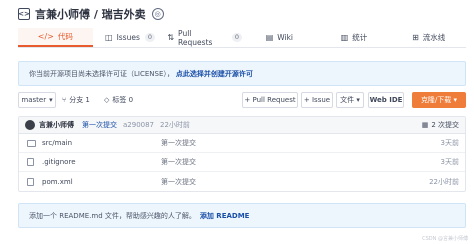 The height and width of the screenshot is (244, 474). What do you see at coordinates (109, 37) in the screenshot?
I see `issues-icon: ◫` at bounding box center [109, 37].